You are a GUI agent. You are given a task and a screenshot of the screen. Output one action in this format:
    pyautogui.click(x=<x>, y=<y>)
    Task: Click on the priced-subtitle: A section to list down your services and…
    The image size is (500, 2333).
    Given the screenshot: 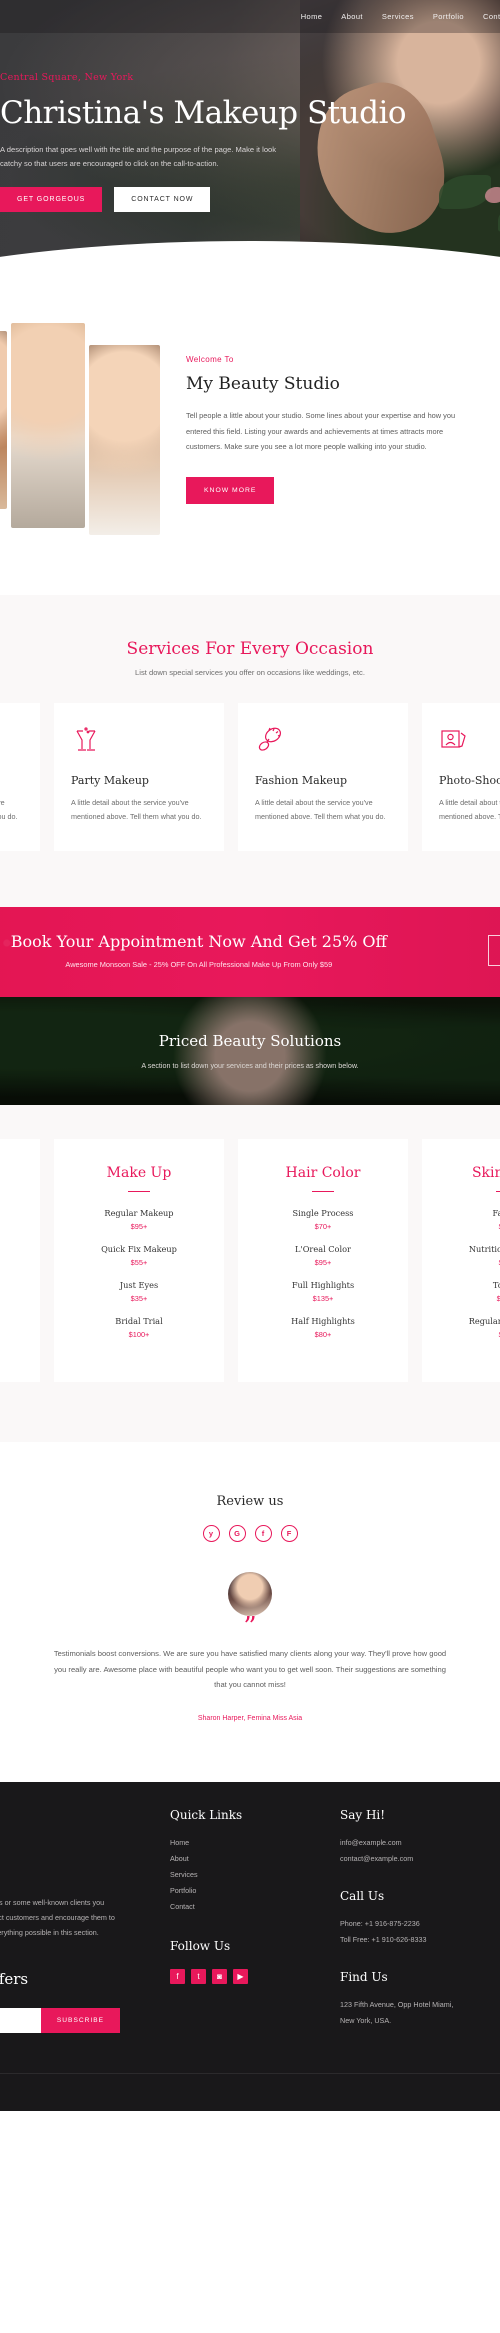 What is the action you would take?
    pyautogui.click(x=250, y=1065)
    